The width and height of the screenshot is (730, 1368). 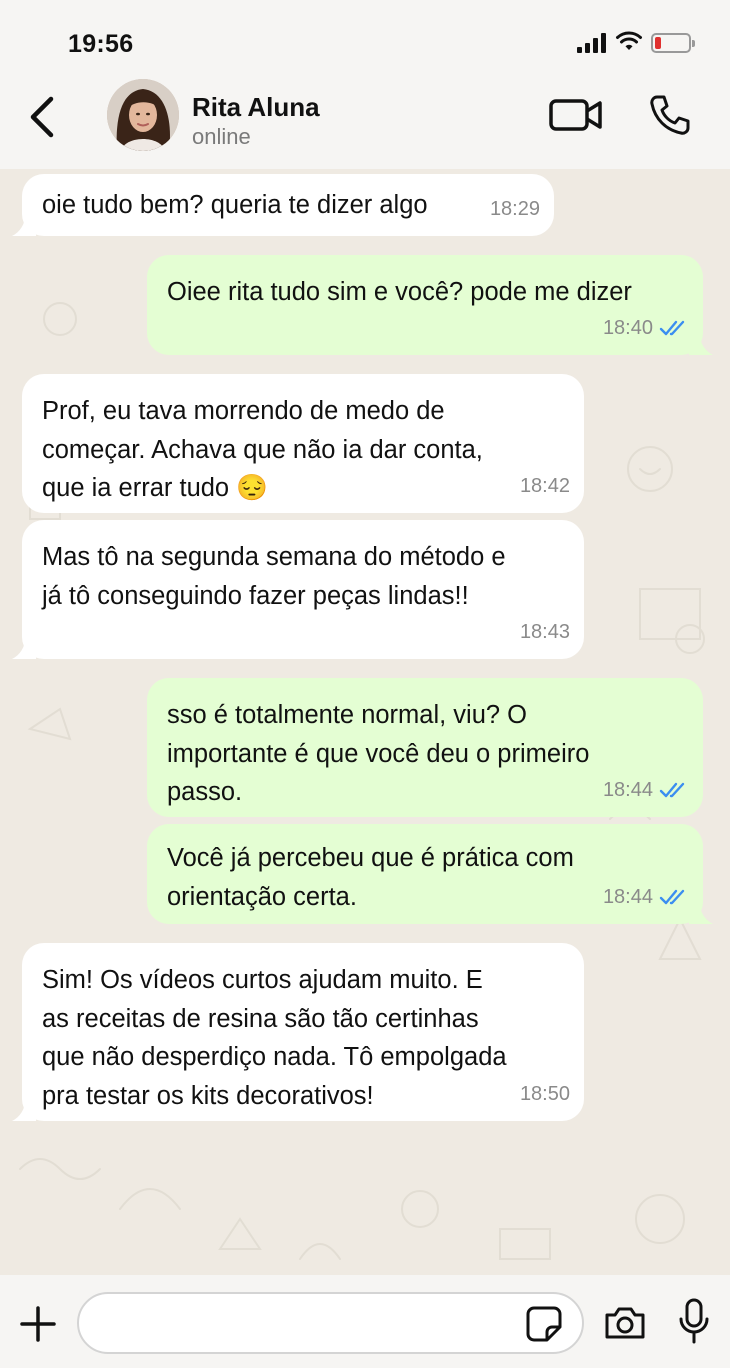 What do you see at coordinates (347, 715) in the screenshot?
I see `message-line: sso é totalmente normal, viu? O` at bounding box center [347, 715].